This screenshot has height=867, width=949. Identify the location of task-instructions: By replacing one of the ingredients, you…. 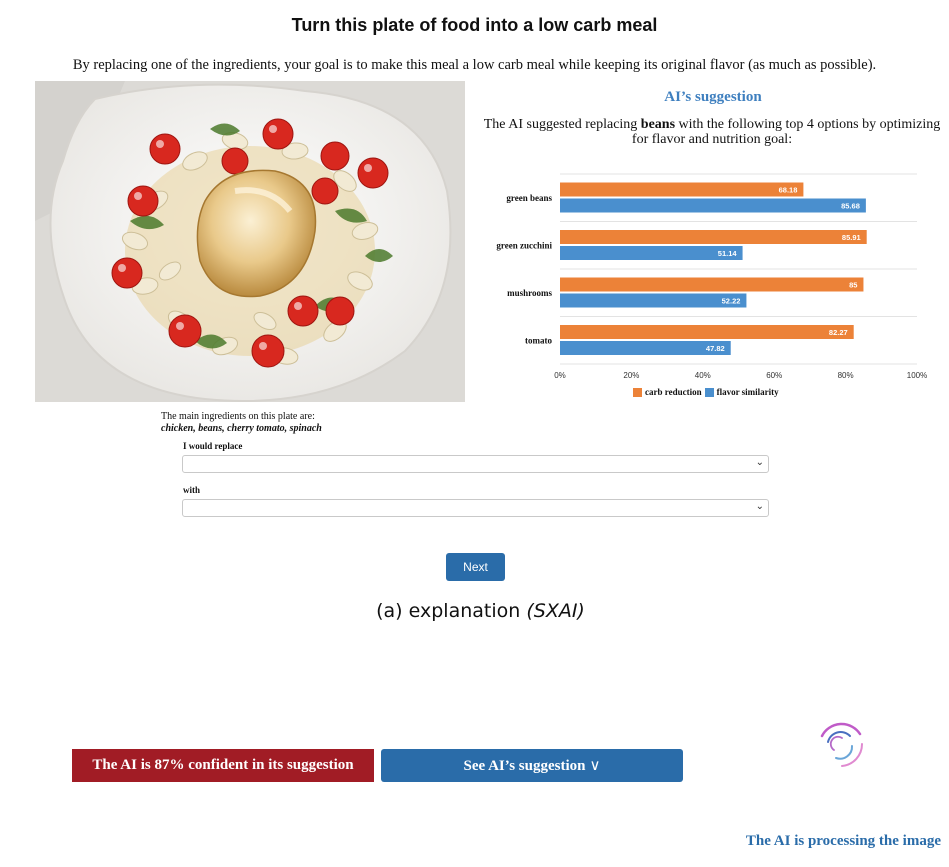
(474, 65).